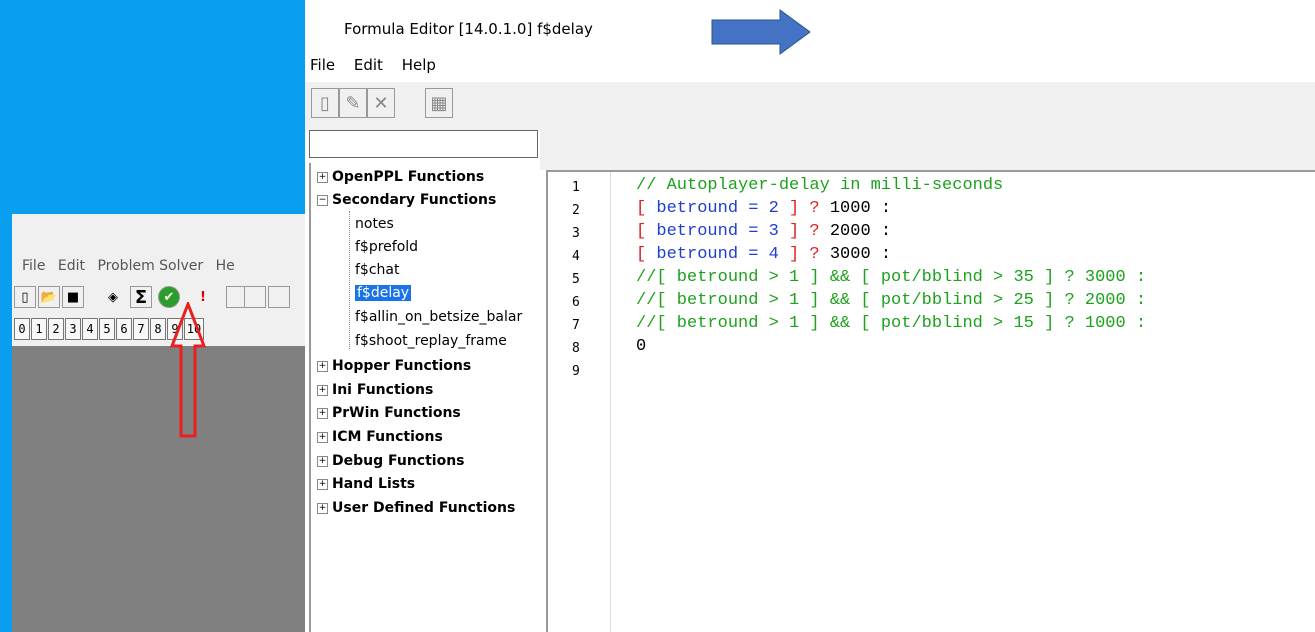 This screenshot has height=632, width=1315. What do you see at coordinates (375, 390) in the screenshot?
I see `tree-ini-functions: + Ini Functions` at bounding box center [375, 390].